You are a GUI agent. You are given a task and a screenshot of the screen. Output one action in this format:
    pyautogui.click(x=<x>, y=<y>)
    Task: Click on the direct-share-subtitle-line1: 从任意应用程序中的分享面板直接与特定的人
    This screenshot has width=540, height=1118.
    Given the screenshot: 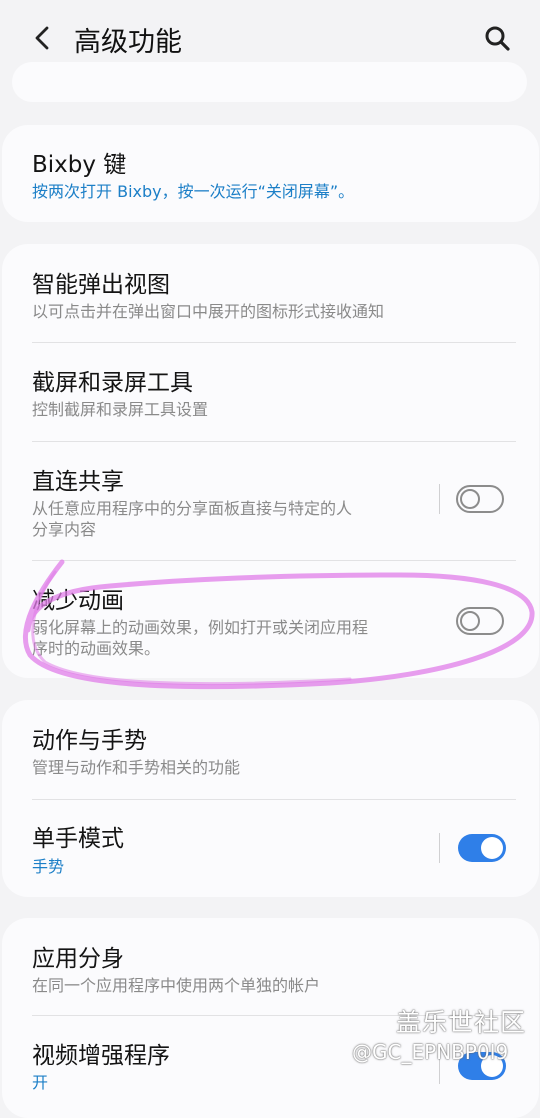 What is the action you would take?
    pyautogui.click(x=192, y=508)
    